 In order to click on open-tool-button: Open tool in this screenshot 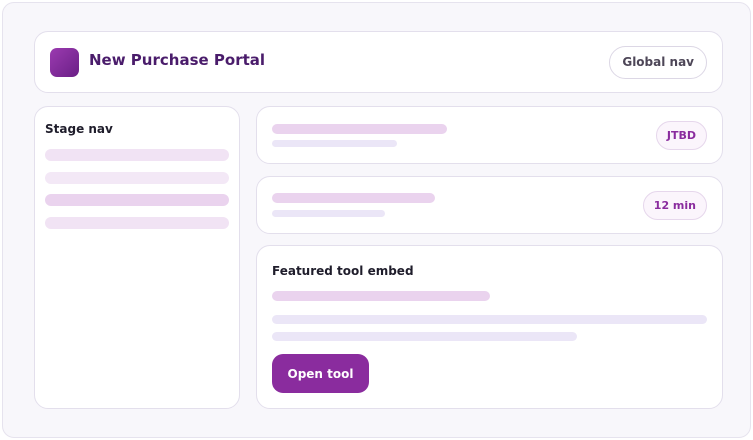, I will do `click(320, 373)`.